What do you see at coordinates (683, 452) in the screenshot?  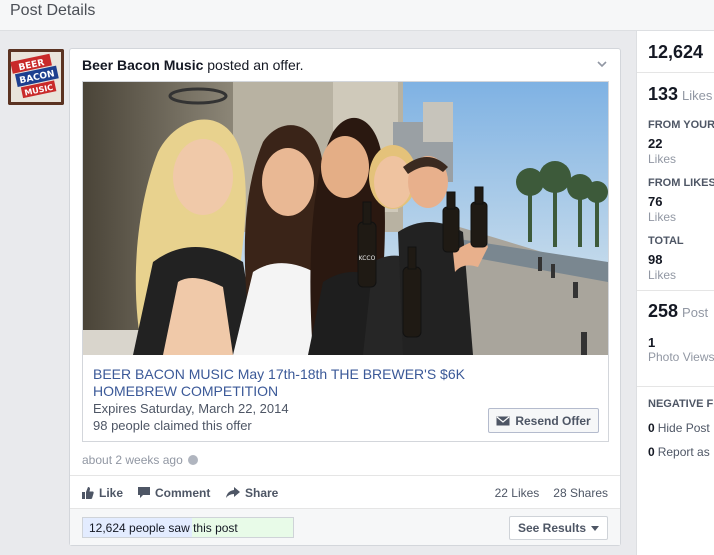 I see `report-label: Report as` at bounding box center [683, 452].